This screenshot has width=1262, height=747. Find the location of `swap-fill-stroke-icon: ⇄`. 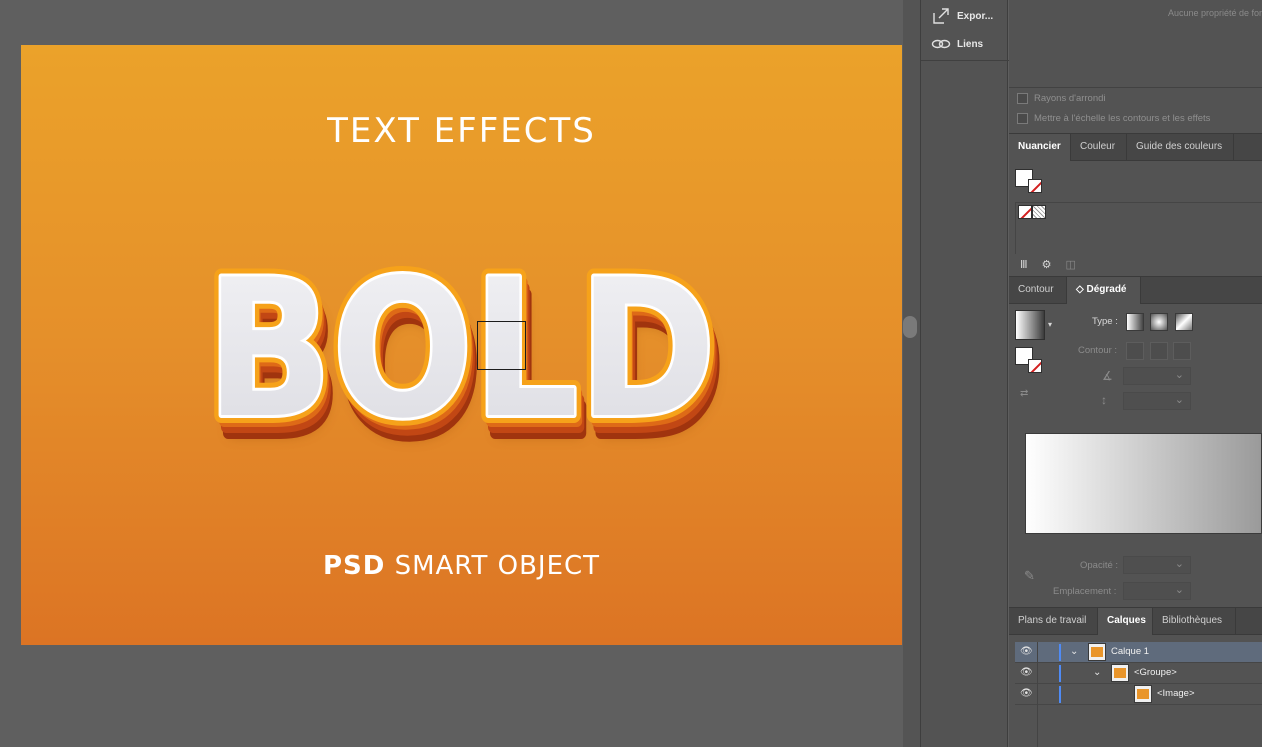

swap-fill-stroke-icon: ⇄ is located at coordinates (1024, 393).